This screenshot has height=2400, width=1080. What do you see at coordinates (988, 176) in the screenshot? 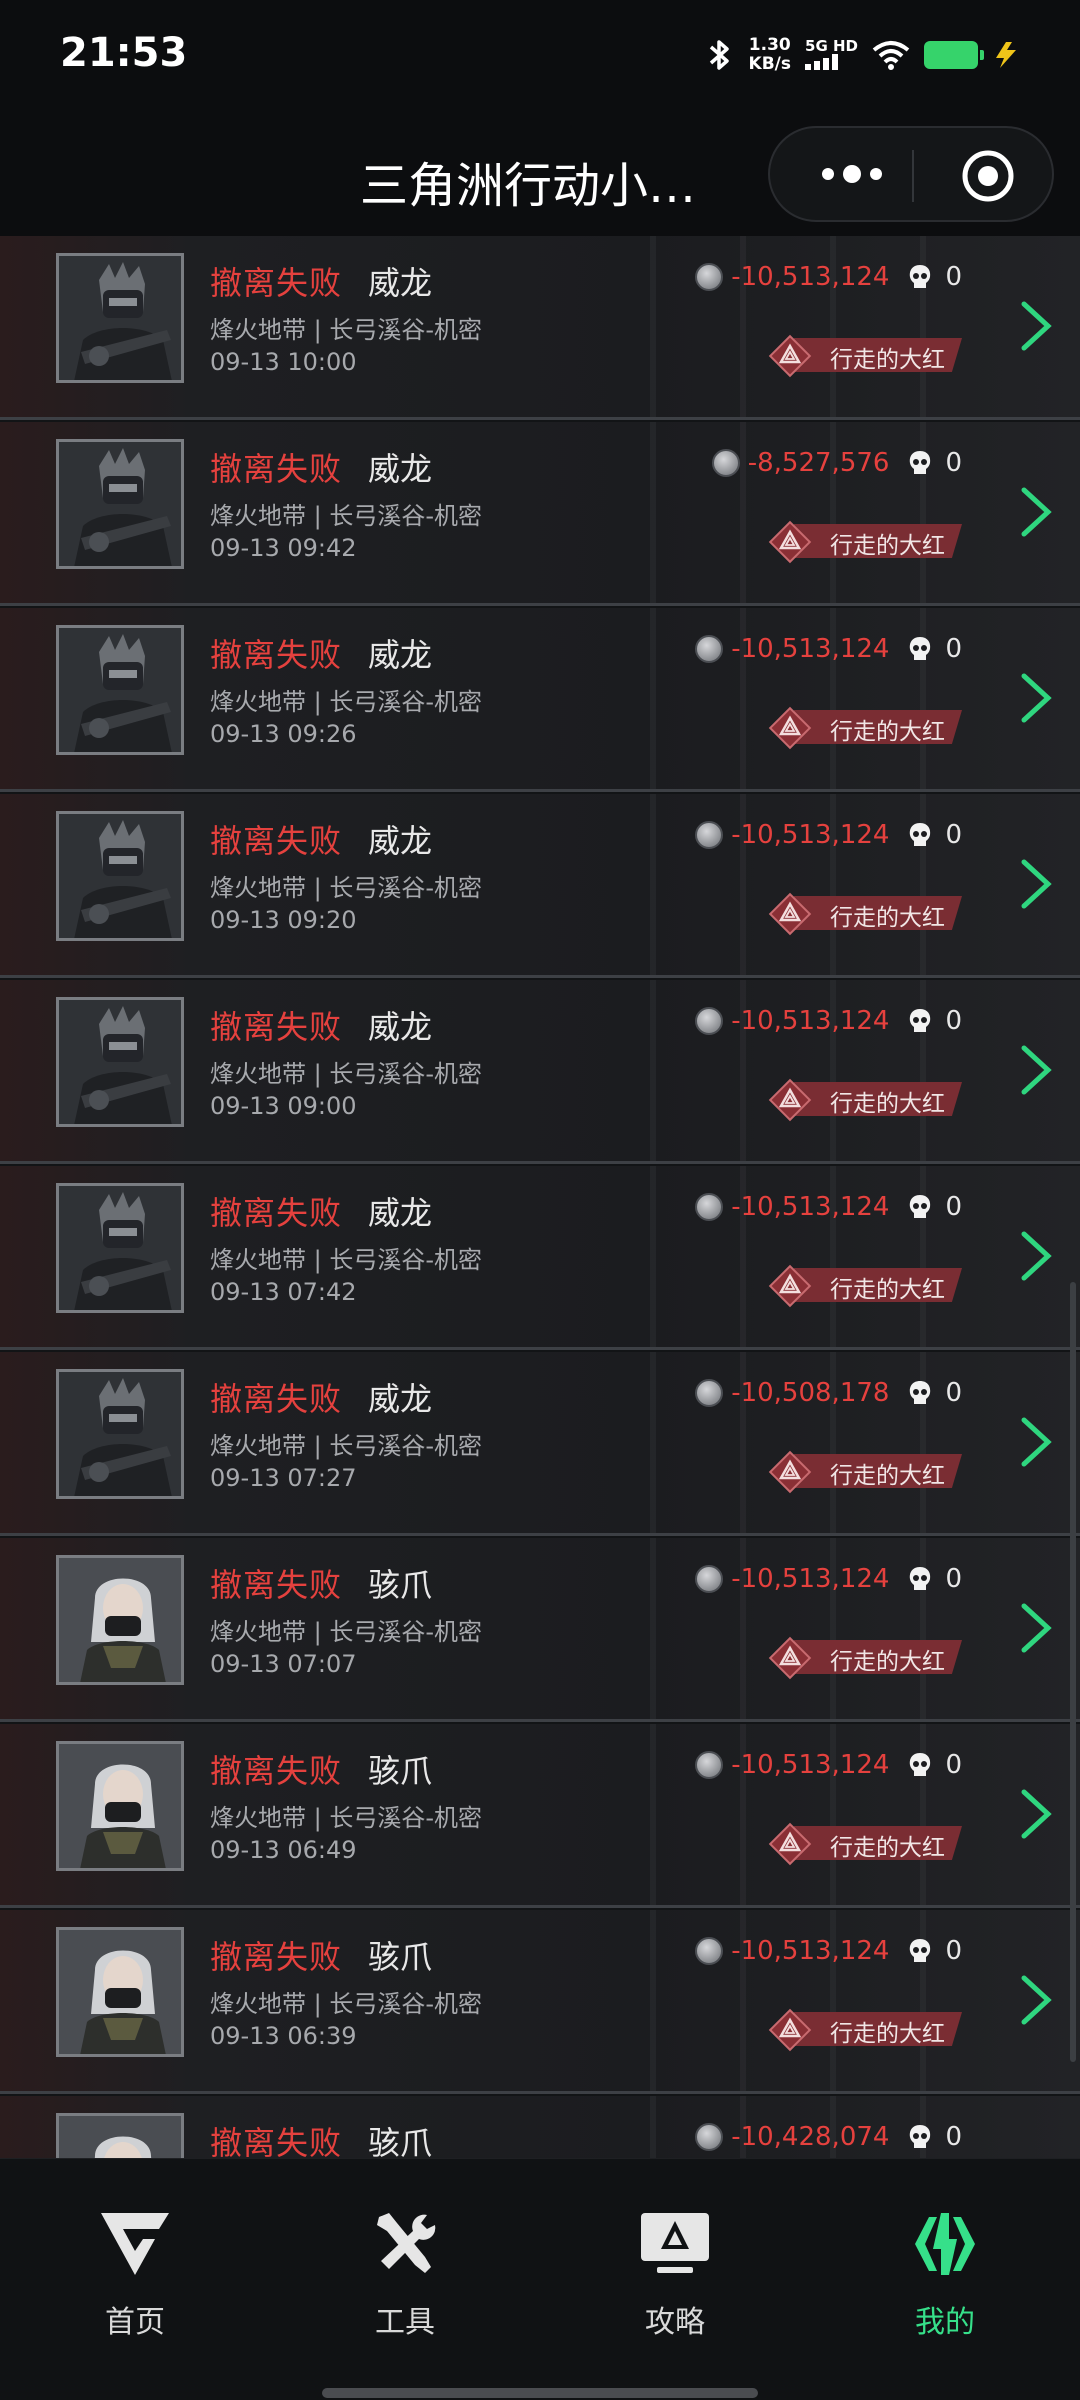
I see `close-target-icon` at bounding box center [988, 176].